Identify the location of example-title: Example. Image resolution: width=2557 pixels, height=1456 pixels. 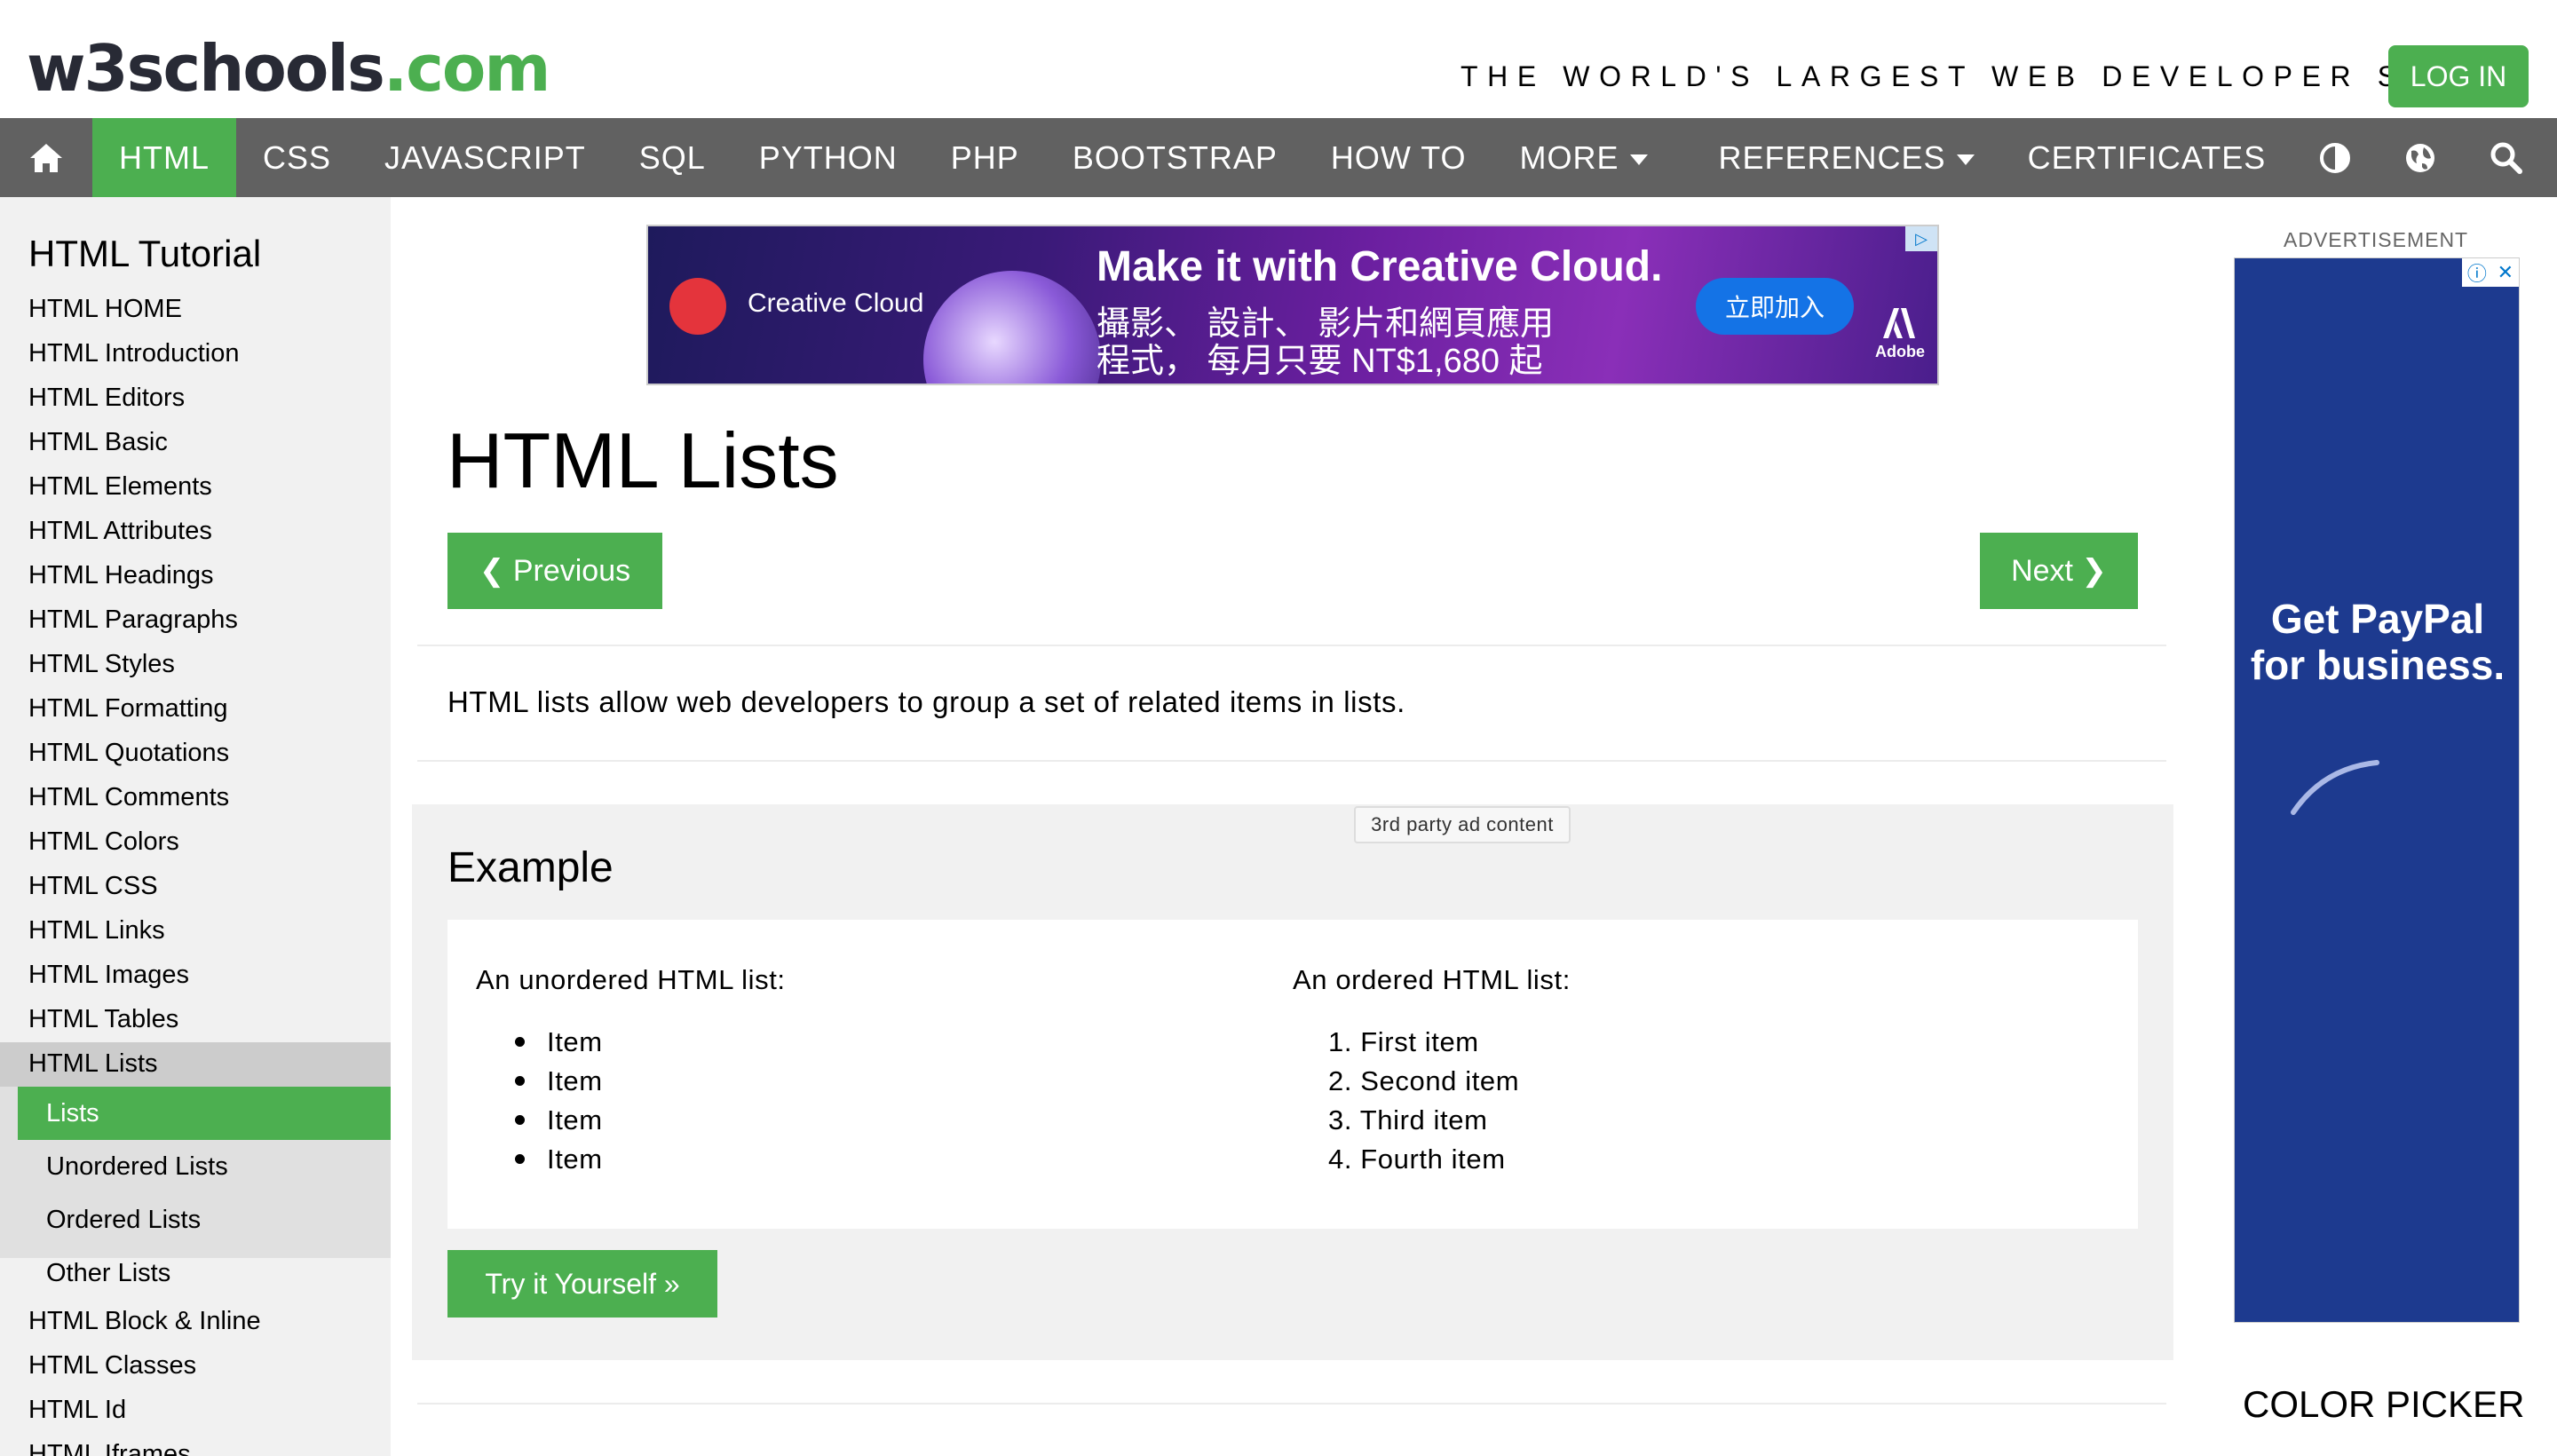
(530, 867).